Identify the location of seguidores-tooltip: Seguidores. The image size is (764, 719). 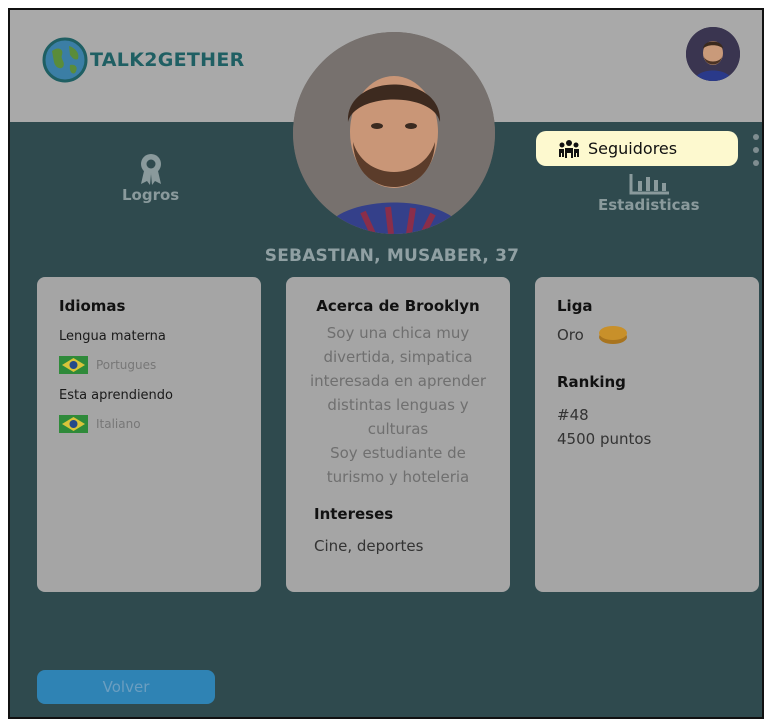
(637, 148).